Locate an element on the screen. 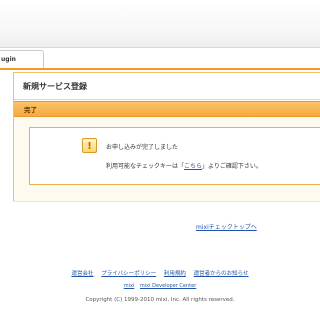 Image resolution: width=320 pixels, height=320 pixels. footer-link-notices: 運営者からのお知らせ is located at coordinates (221, 274).